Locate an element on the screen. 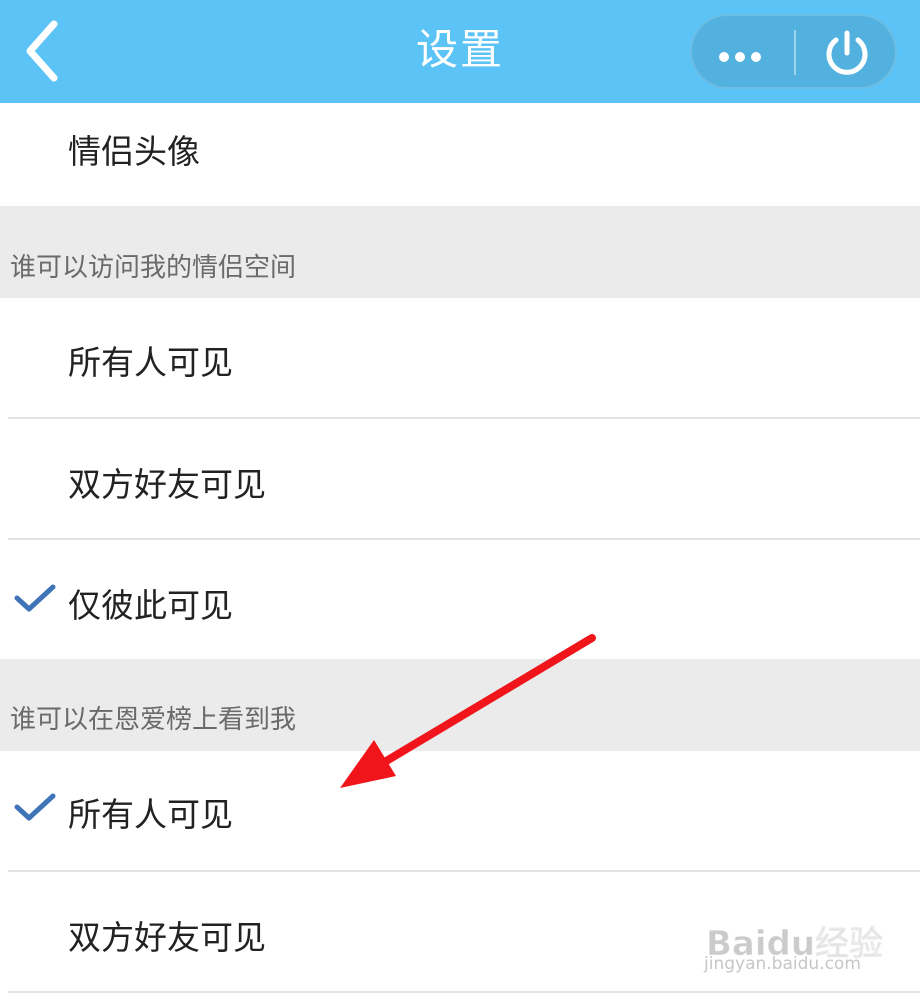 The width and height of the screenshot is (920, 994). title-bar: 设置 is located at coordinates (460, 51).